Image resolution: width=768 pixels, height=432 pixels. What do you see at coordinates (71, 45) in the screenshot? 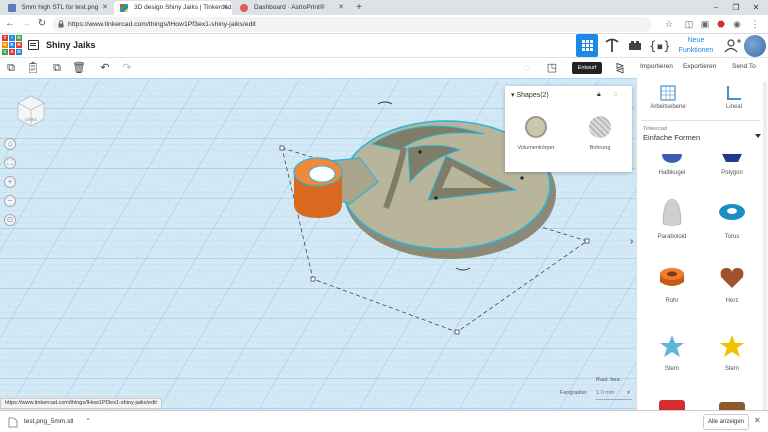
I see `design-title: Shiny Jaiks` at bounding box center [71, 45].